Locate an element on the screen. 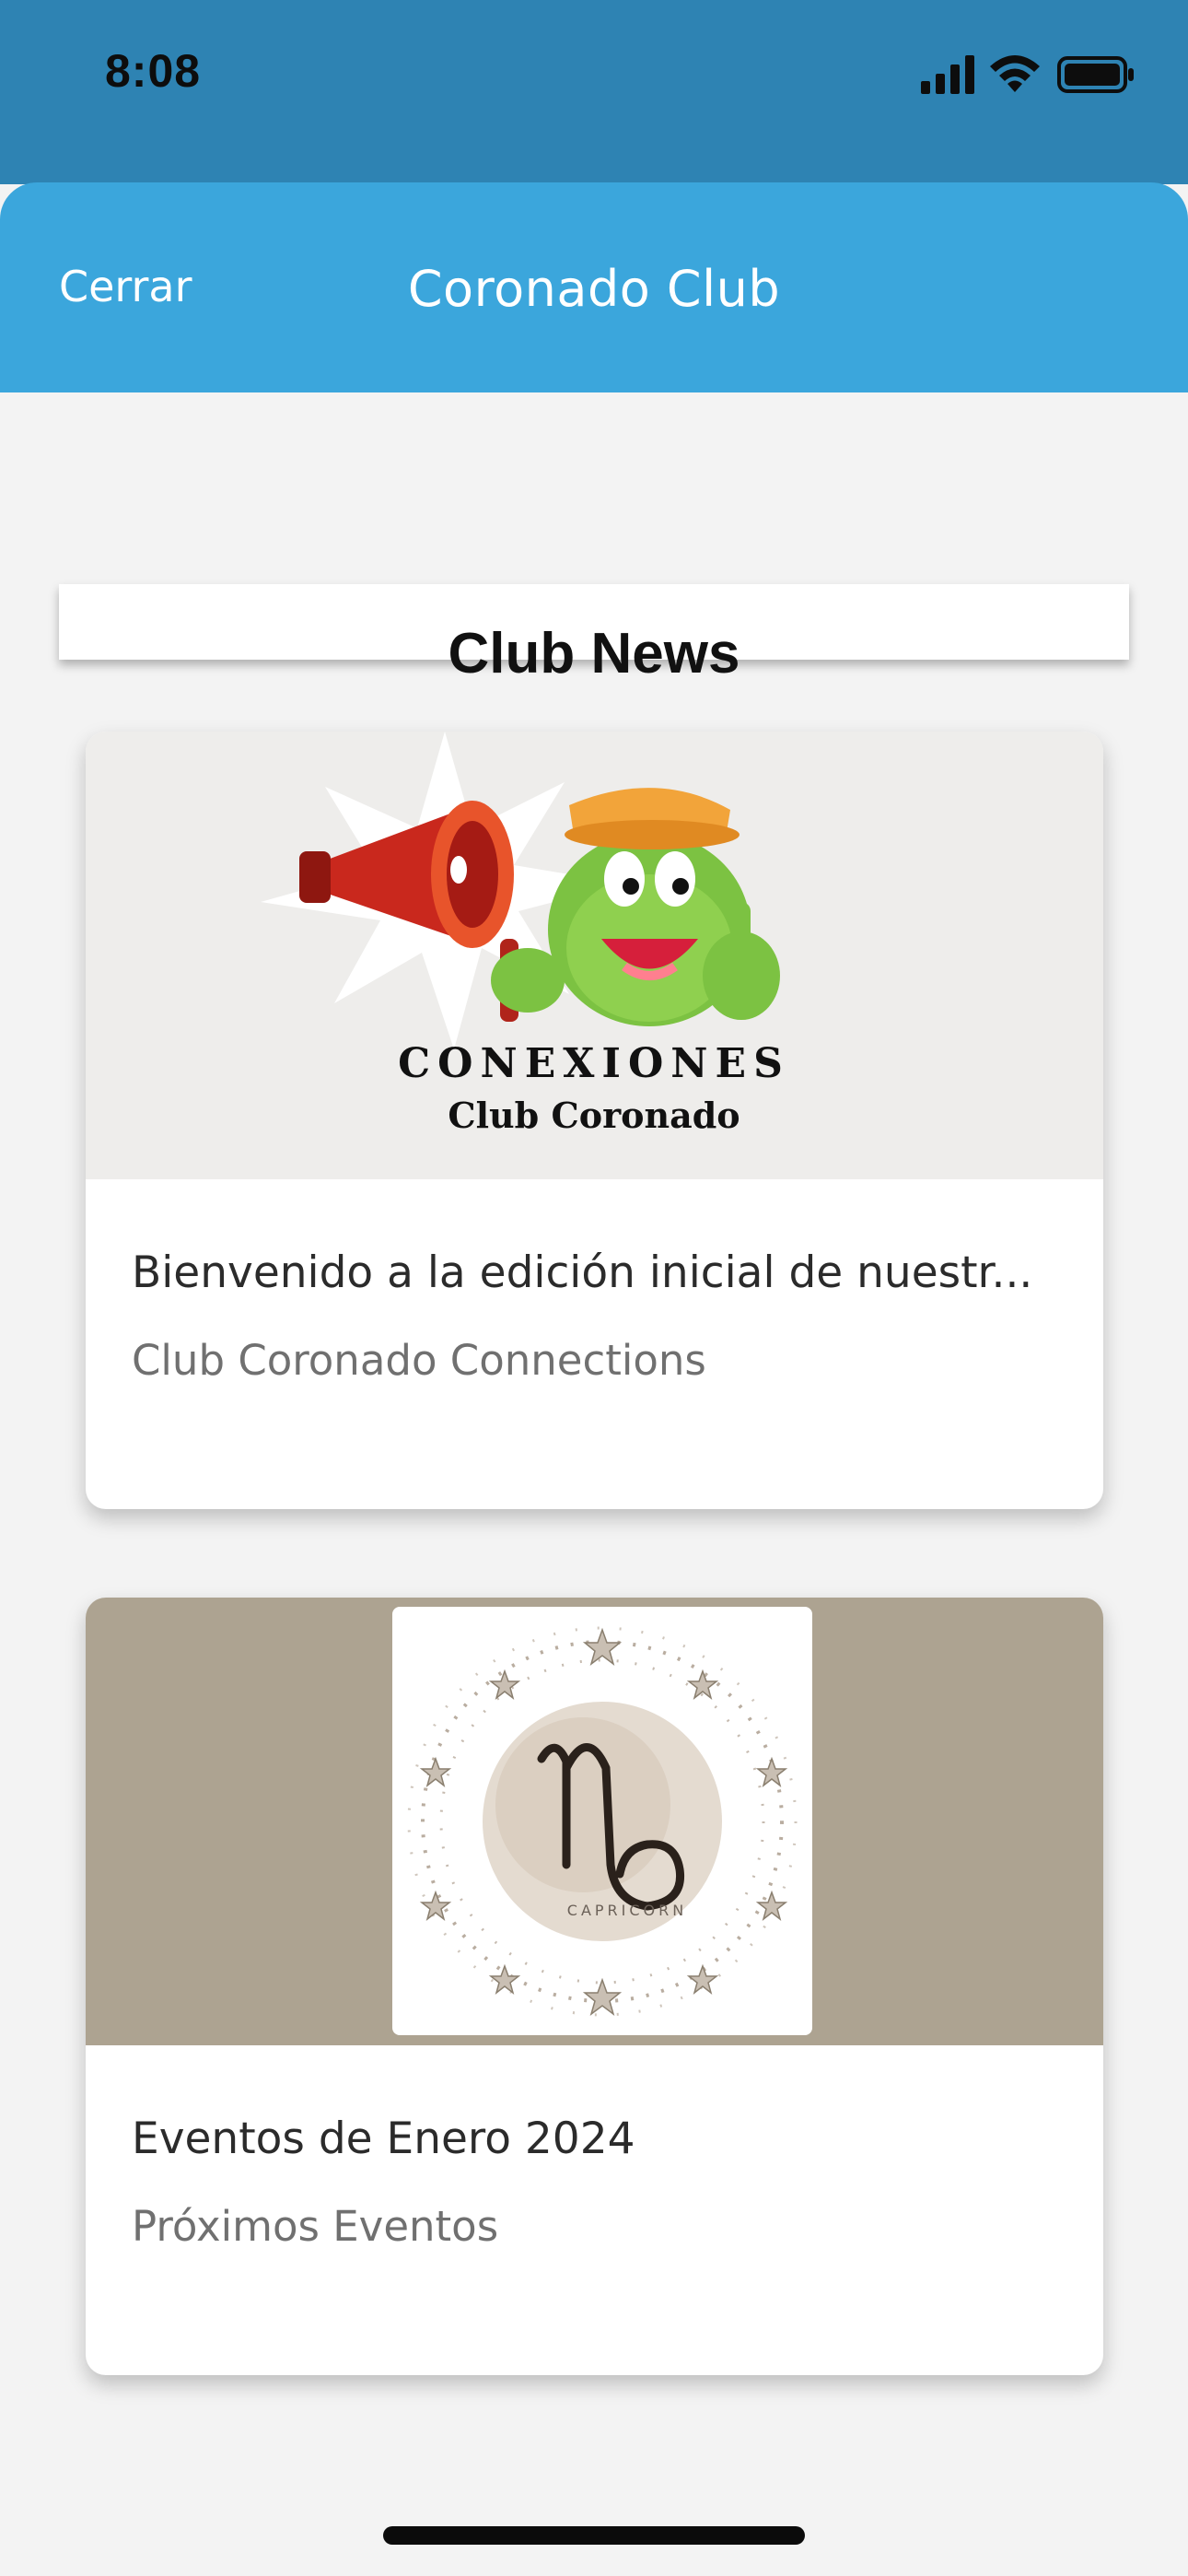 This screenshot has width=1188, height=2576. battery-icon is located at coordinates (1095, 74).